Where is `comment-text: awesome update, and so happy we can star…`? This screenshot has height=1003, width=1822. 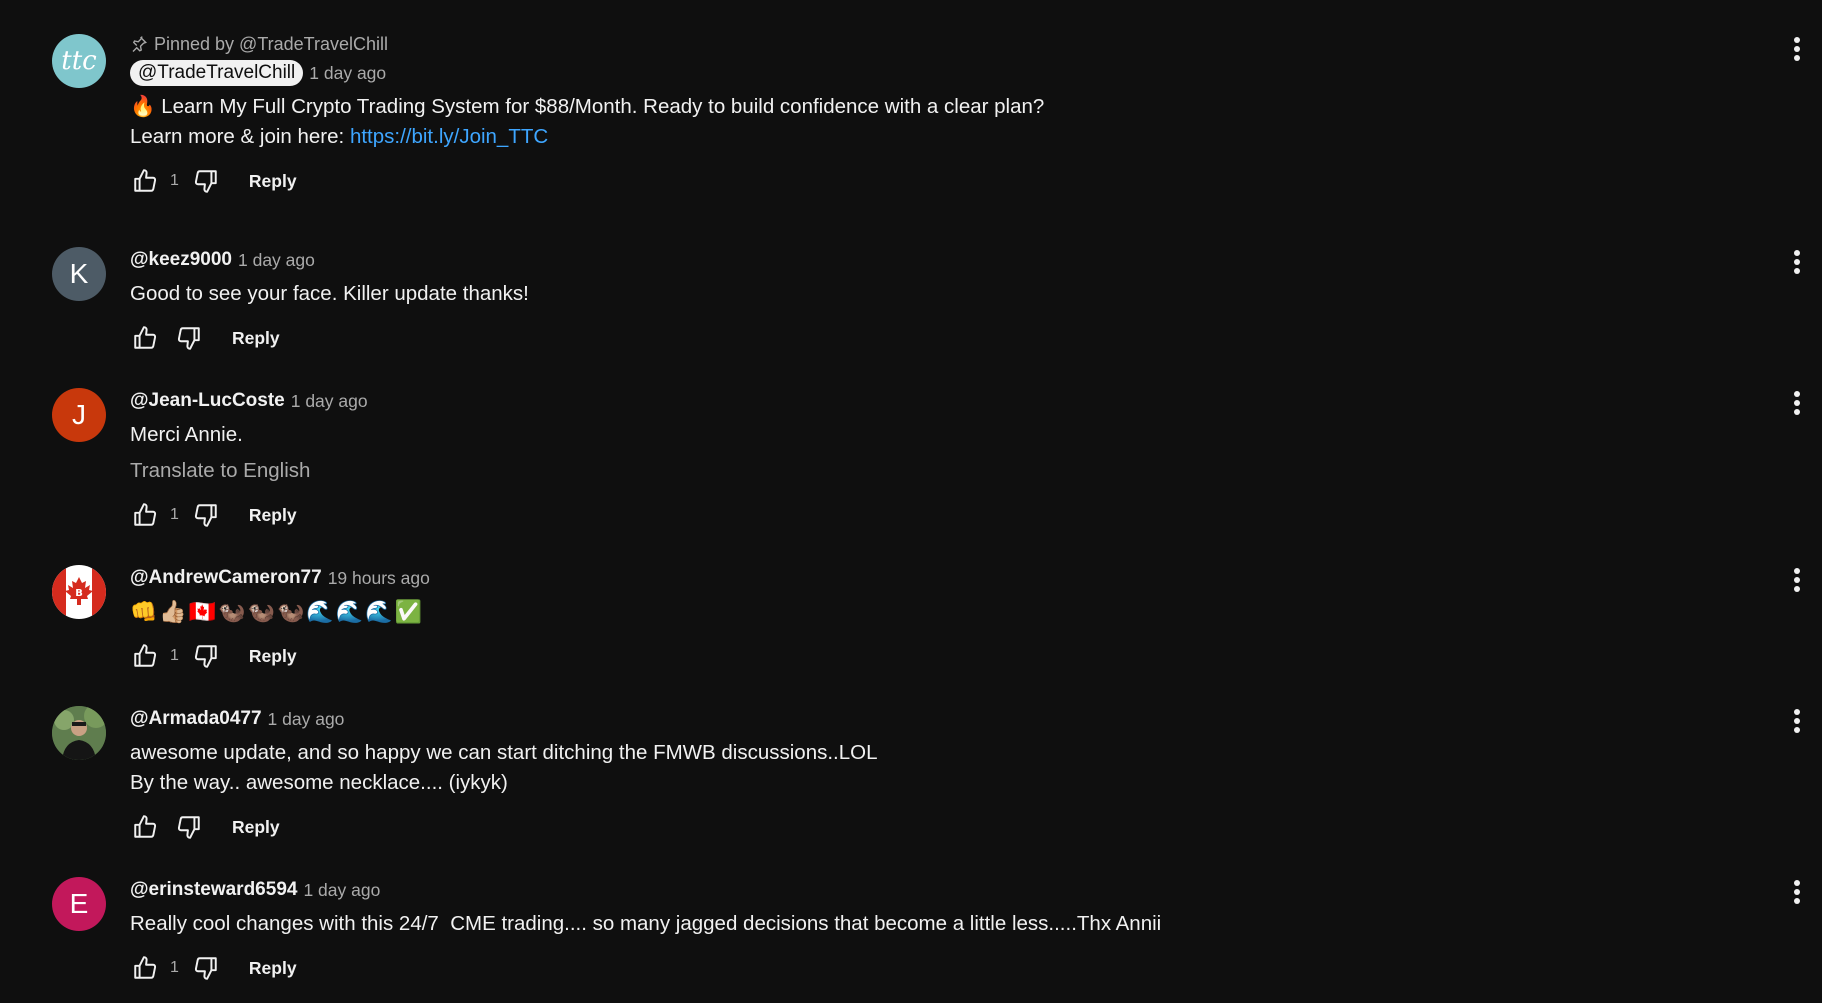 comment-text: awesome update, and so happy we can star… is located at coordinates (504, 767).